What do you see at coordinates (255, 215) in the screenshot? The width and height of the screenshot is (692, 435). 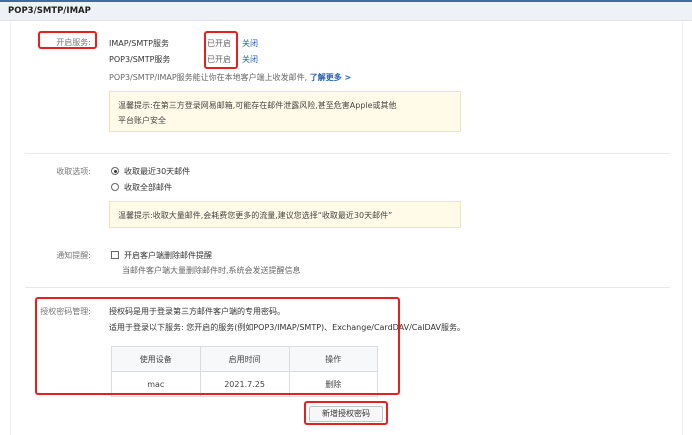 I see `receive-tip-text: 温馨提示:收取大量邮件,会耗费您更多的流量,建议您选择“收取最近30天邮件”` at bounding box center [255, 215].